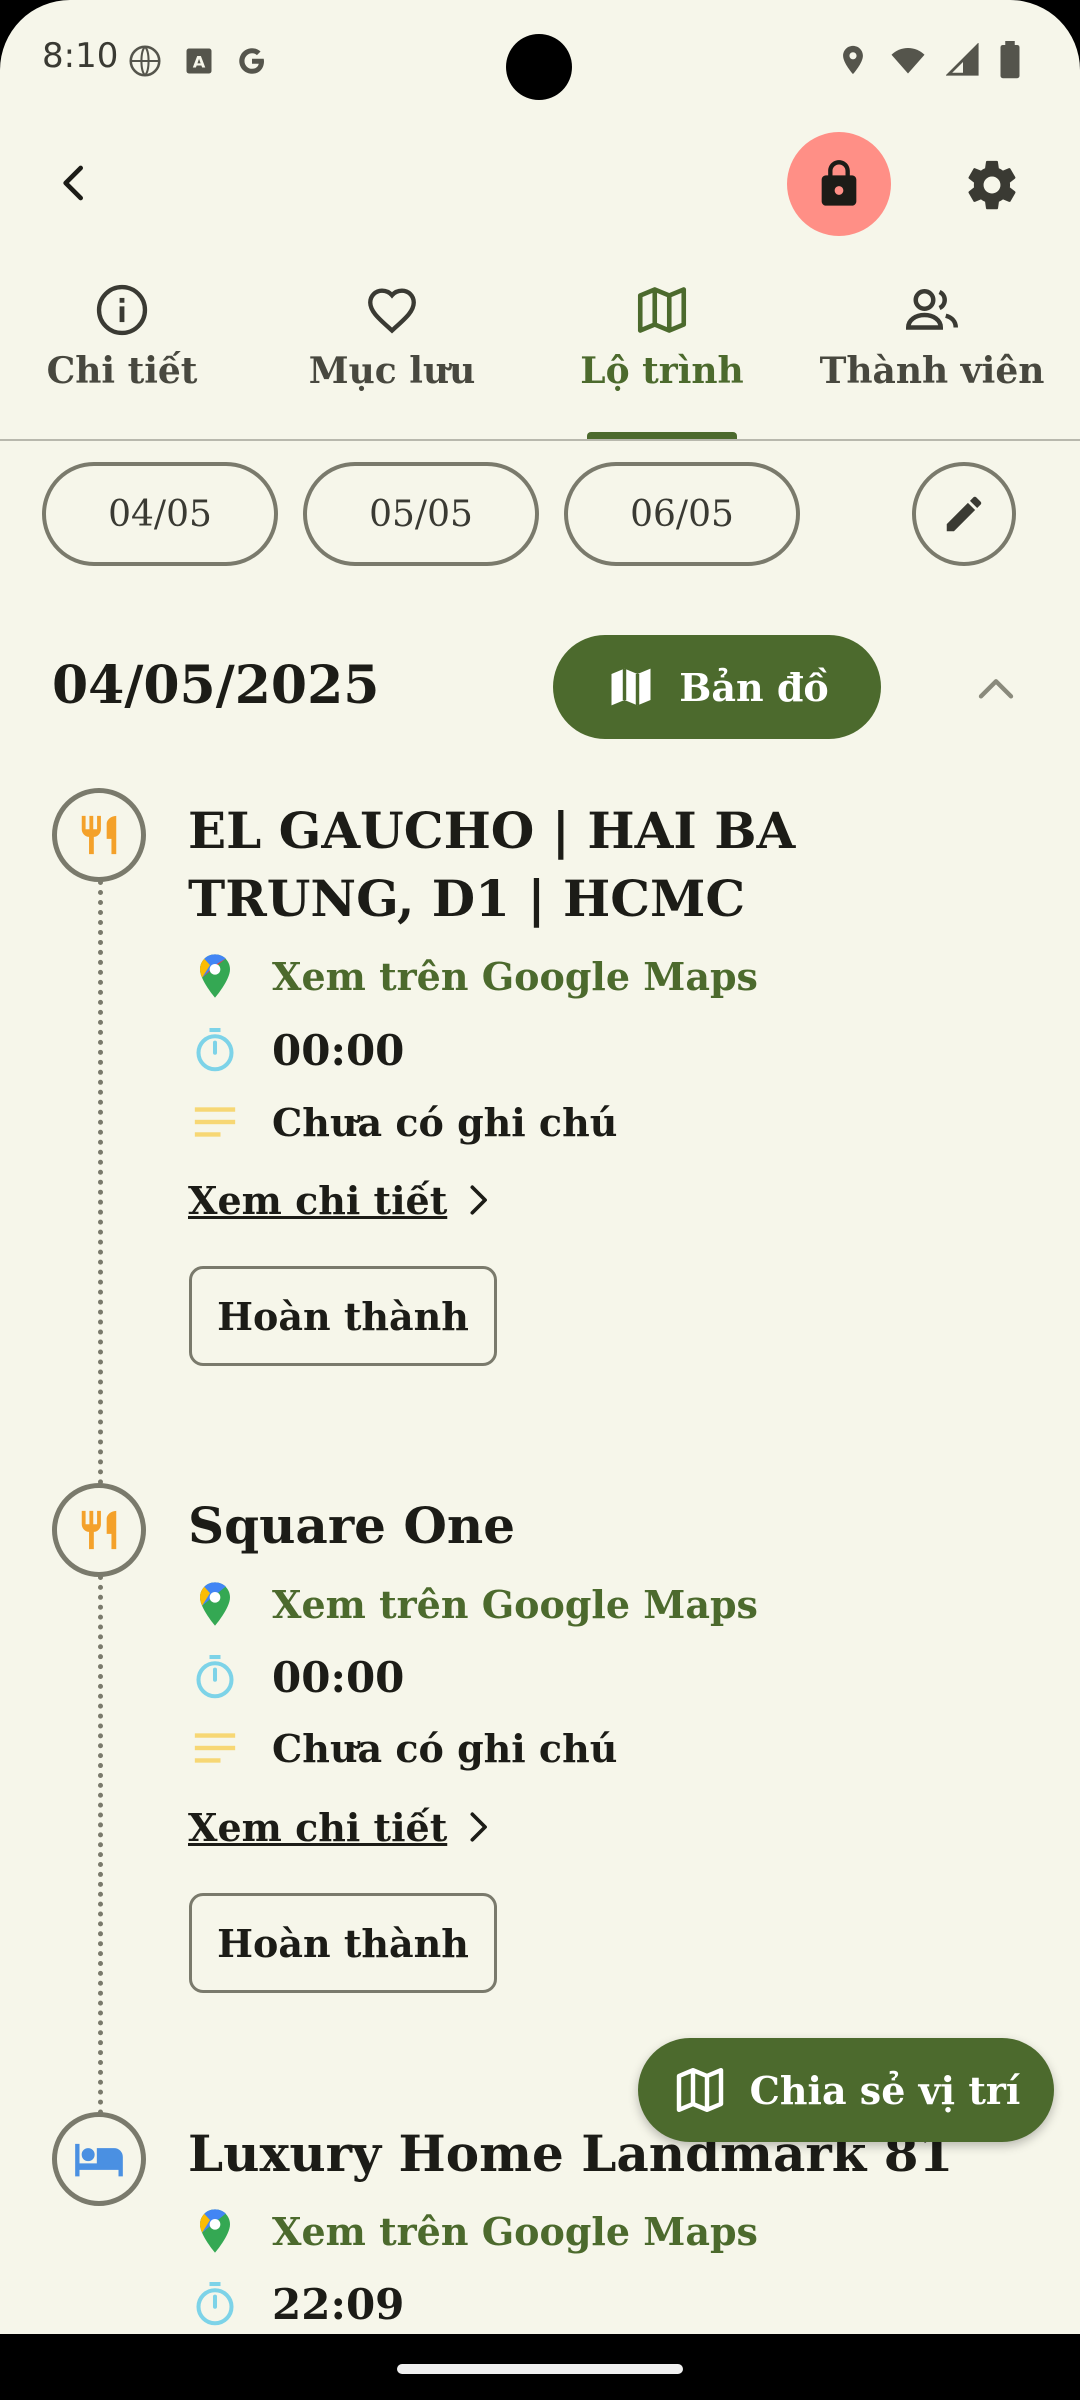  What do you see at coordinates (885, 2090) in the screenshot?
I see `share-location-label: Chia sẻ vị trí` at bounding box center [885, 2090].